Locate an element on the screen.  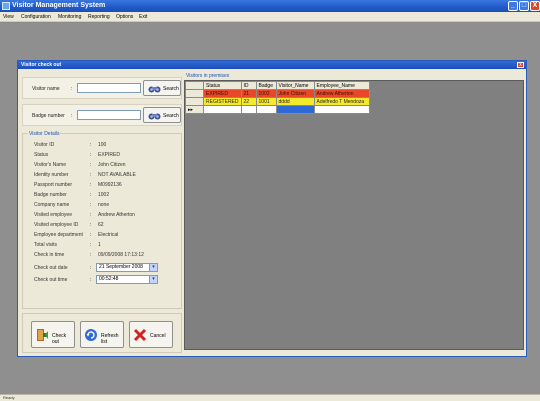
detail-key: Identity number is located at coordinates (51, 175).